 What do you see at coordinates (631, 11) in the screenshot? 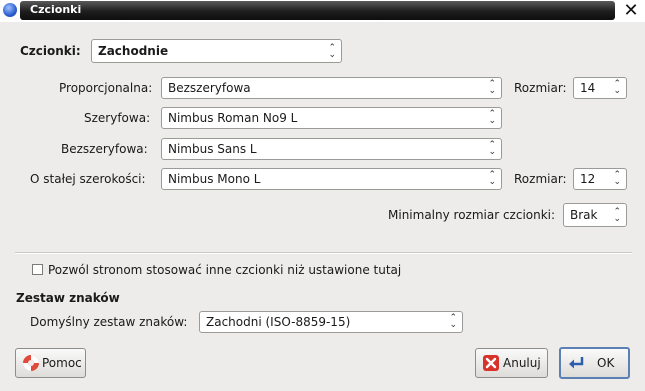
I see `close-icon: ✕` at bounding box center [631, 11].